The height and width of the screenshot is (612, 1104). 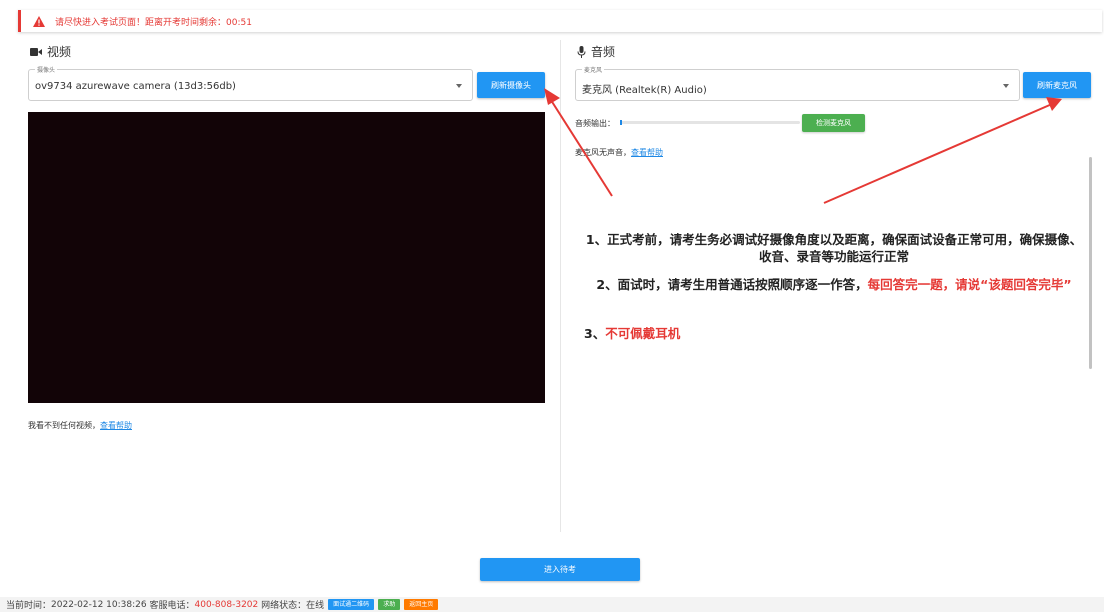 What do you see at coordinates (226, 604) in the screenshot?
I see `service-phone: 400-808-3202` at bounding box center [226, 604].